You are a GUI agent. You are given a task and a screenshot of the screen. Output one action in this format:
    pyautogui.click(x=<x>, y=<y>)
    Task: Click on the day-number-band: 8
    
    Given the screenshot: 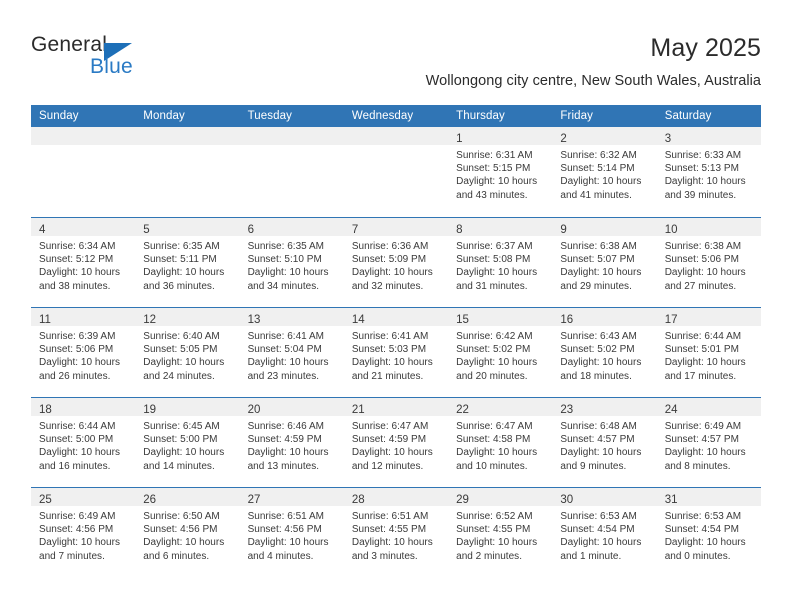 What is the action you would take?
    pyautogui.click(x=500, y=227)
    